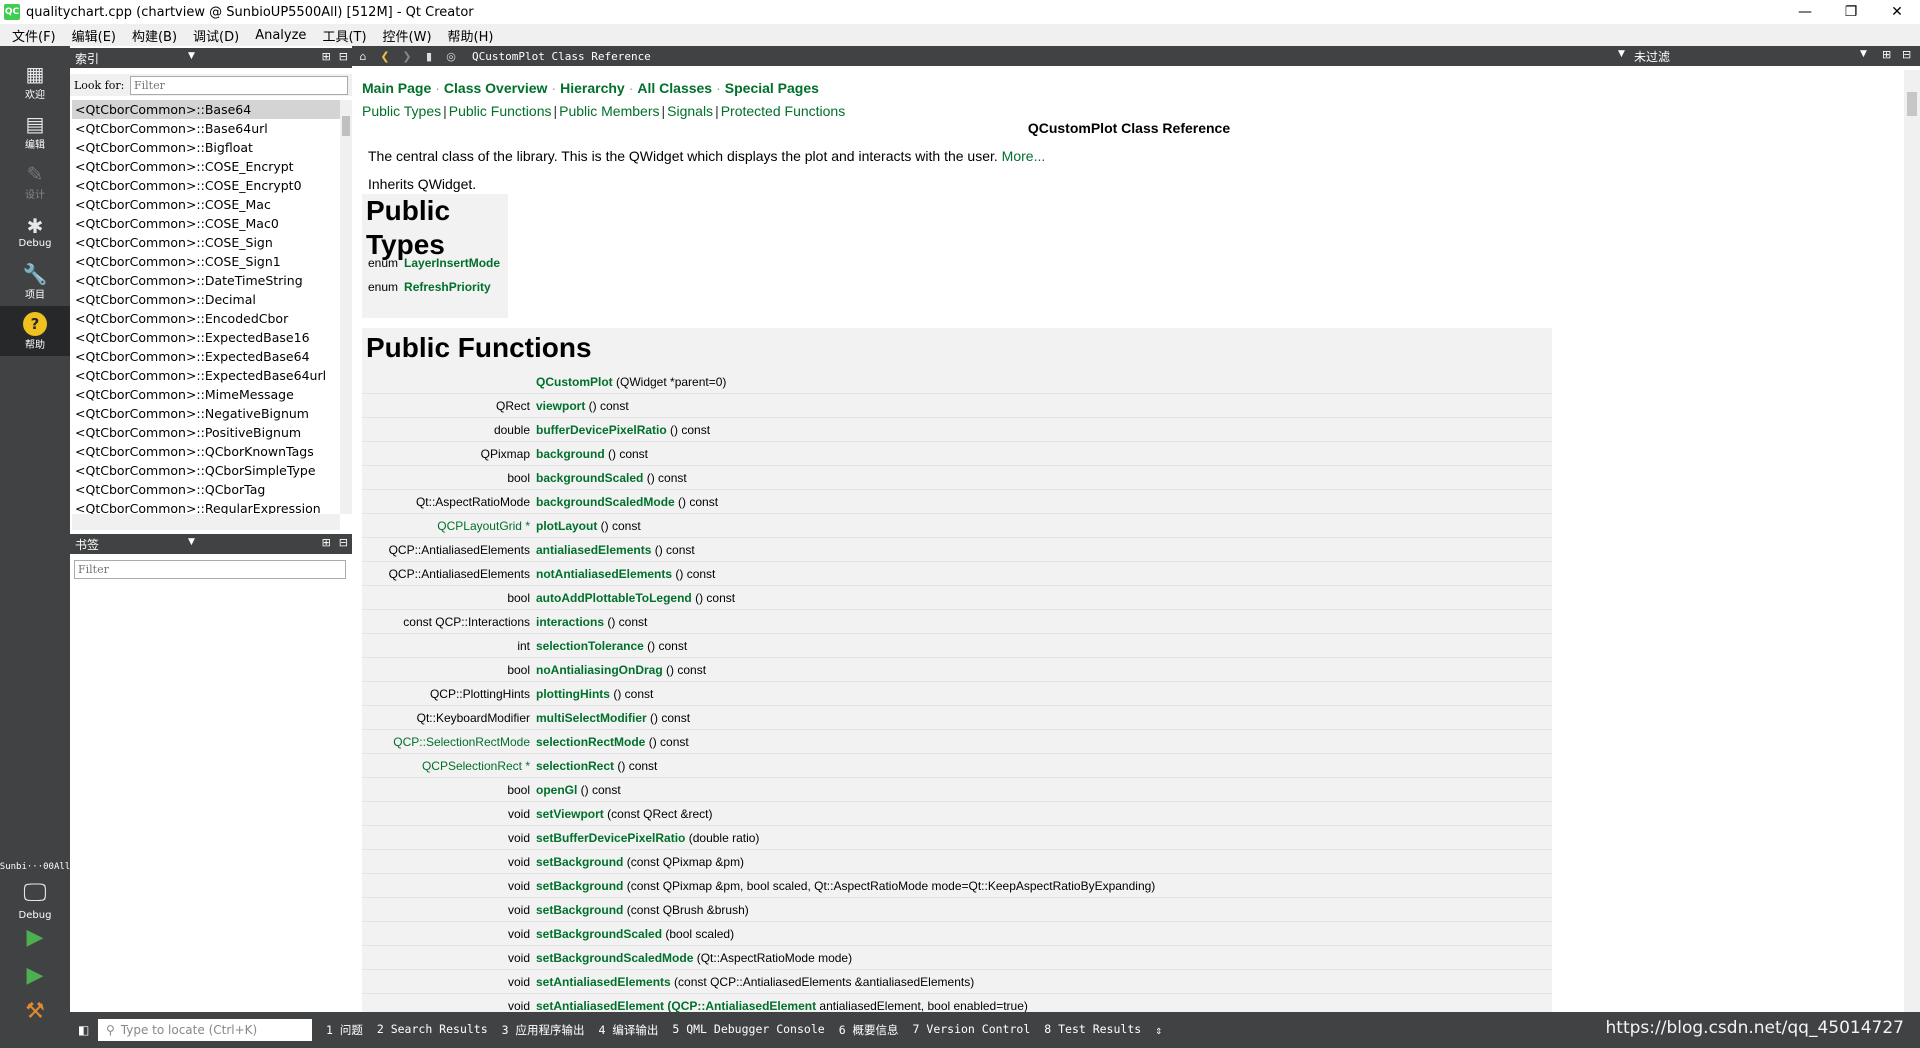 This screenshot has height=1048, width=1920. I want to click on list-item: <QtCborCommon>::Bigfloat, so click(206, 147).